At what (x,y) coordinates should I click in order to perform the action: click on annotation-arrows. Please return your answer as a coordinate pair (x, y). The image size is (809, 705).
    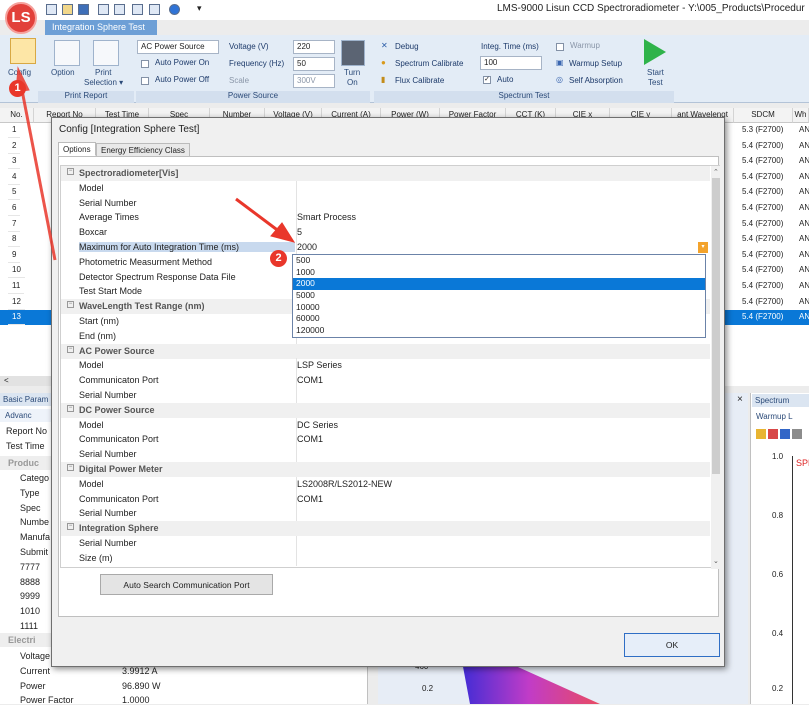
    Looking at the image, I should click on (155, 163).